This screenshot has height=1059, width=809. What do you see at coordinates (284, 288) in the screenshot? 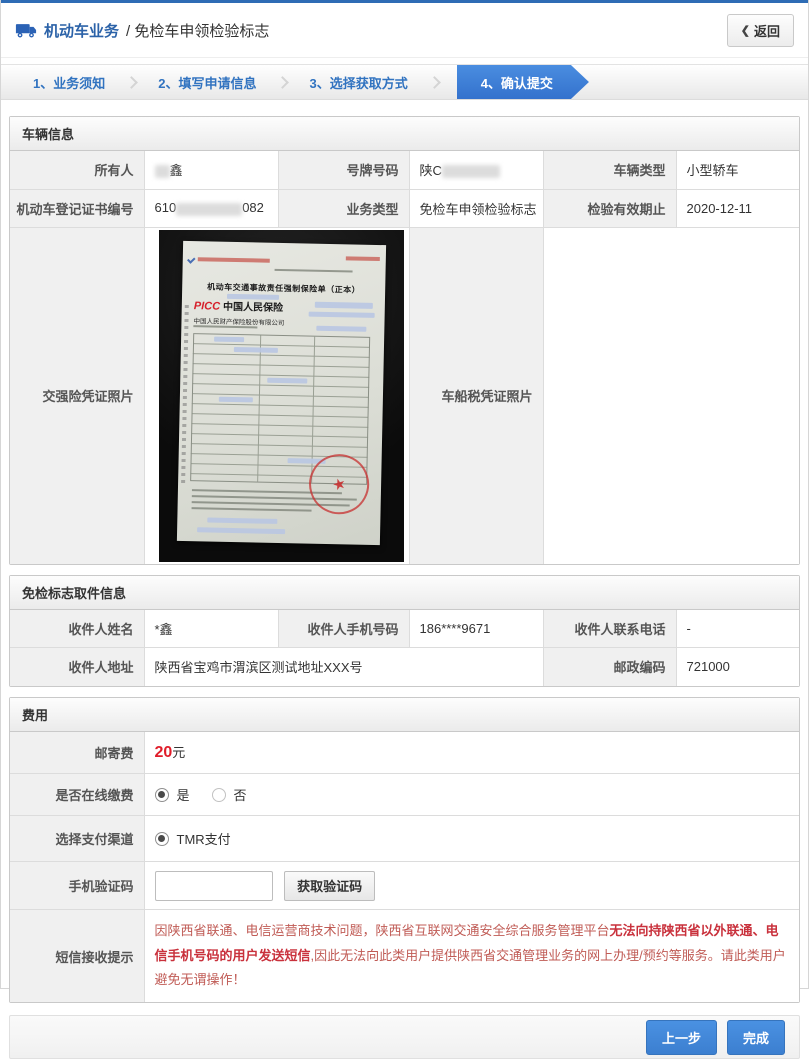
I see `doc-title: 机动车交通事故责任强制保险单（正本）` at bounding box center [284, 288].